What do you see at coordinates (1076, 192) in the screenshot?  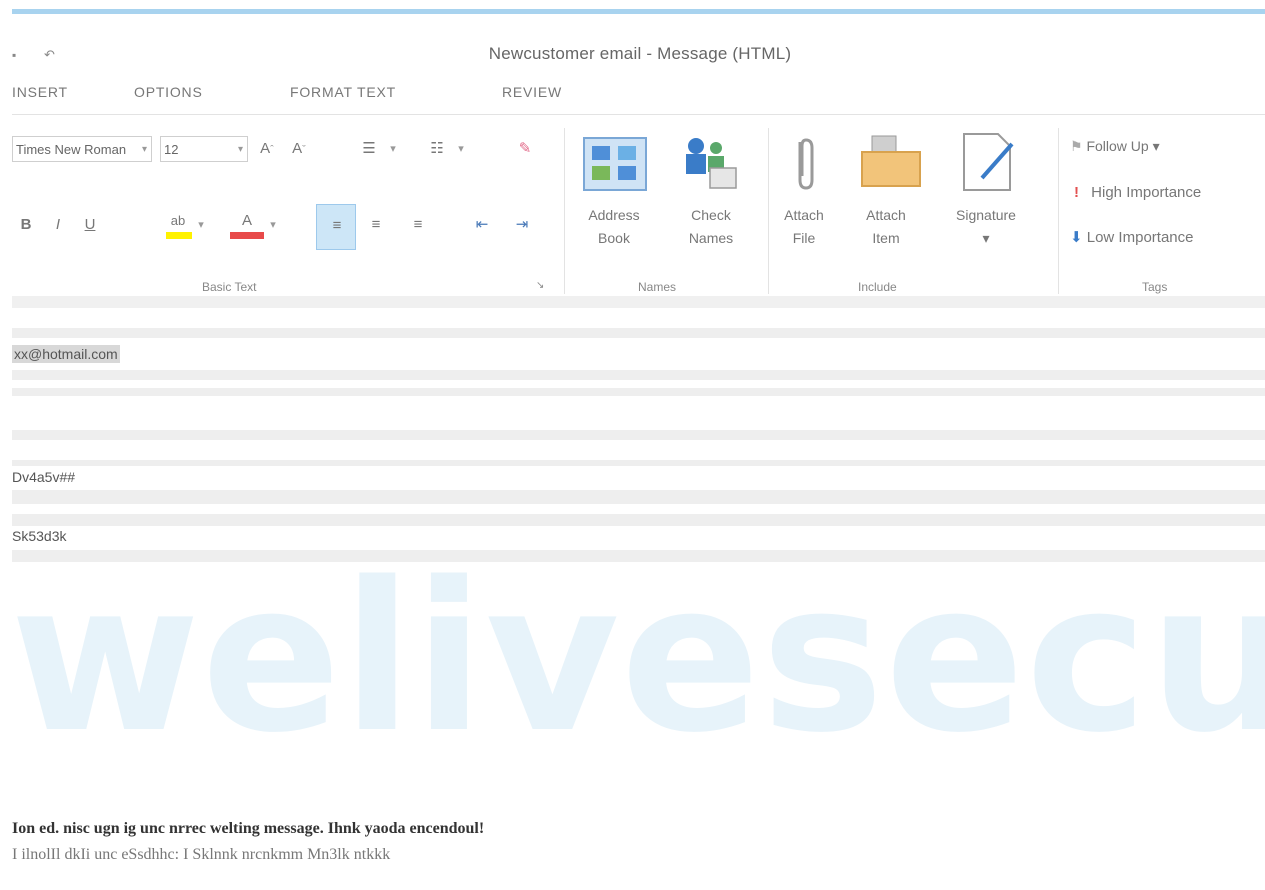 I see `high-importance-icon: !` at bounding box center [1076, 192].